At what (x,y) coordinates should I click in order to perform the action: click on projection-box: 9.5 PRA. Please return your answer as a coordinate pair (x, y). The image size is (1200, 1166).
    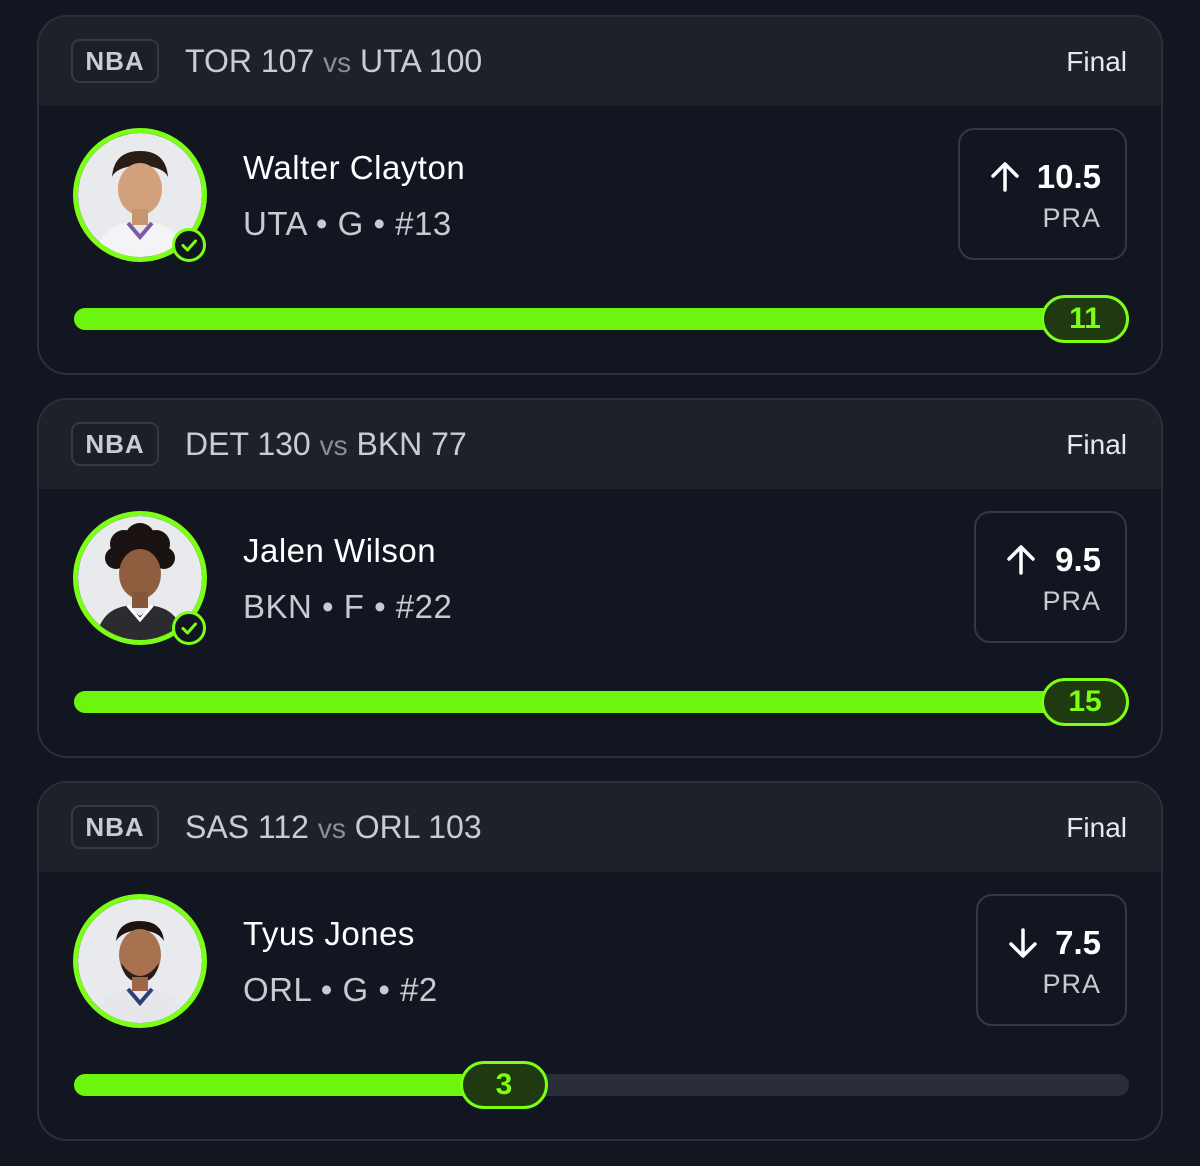
    Looking at the image, I should click on (1050, 577).